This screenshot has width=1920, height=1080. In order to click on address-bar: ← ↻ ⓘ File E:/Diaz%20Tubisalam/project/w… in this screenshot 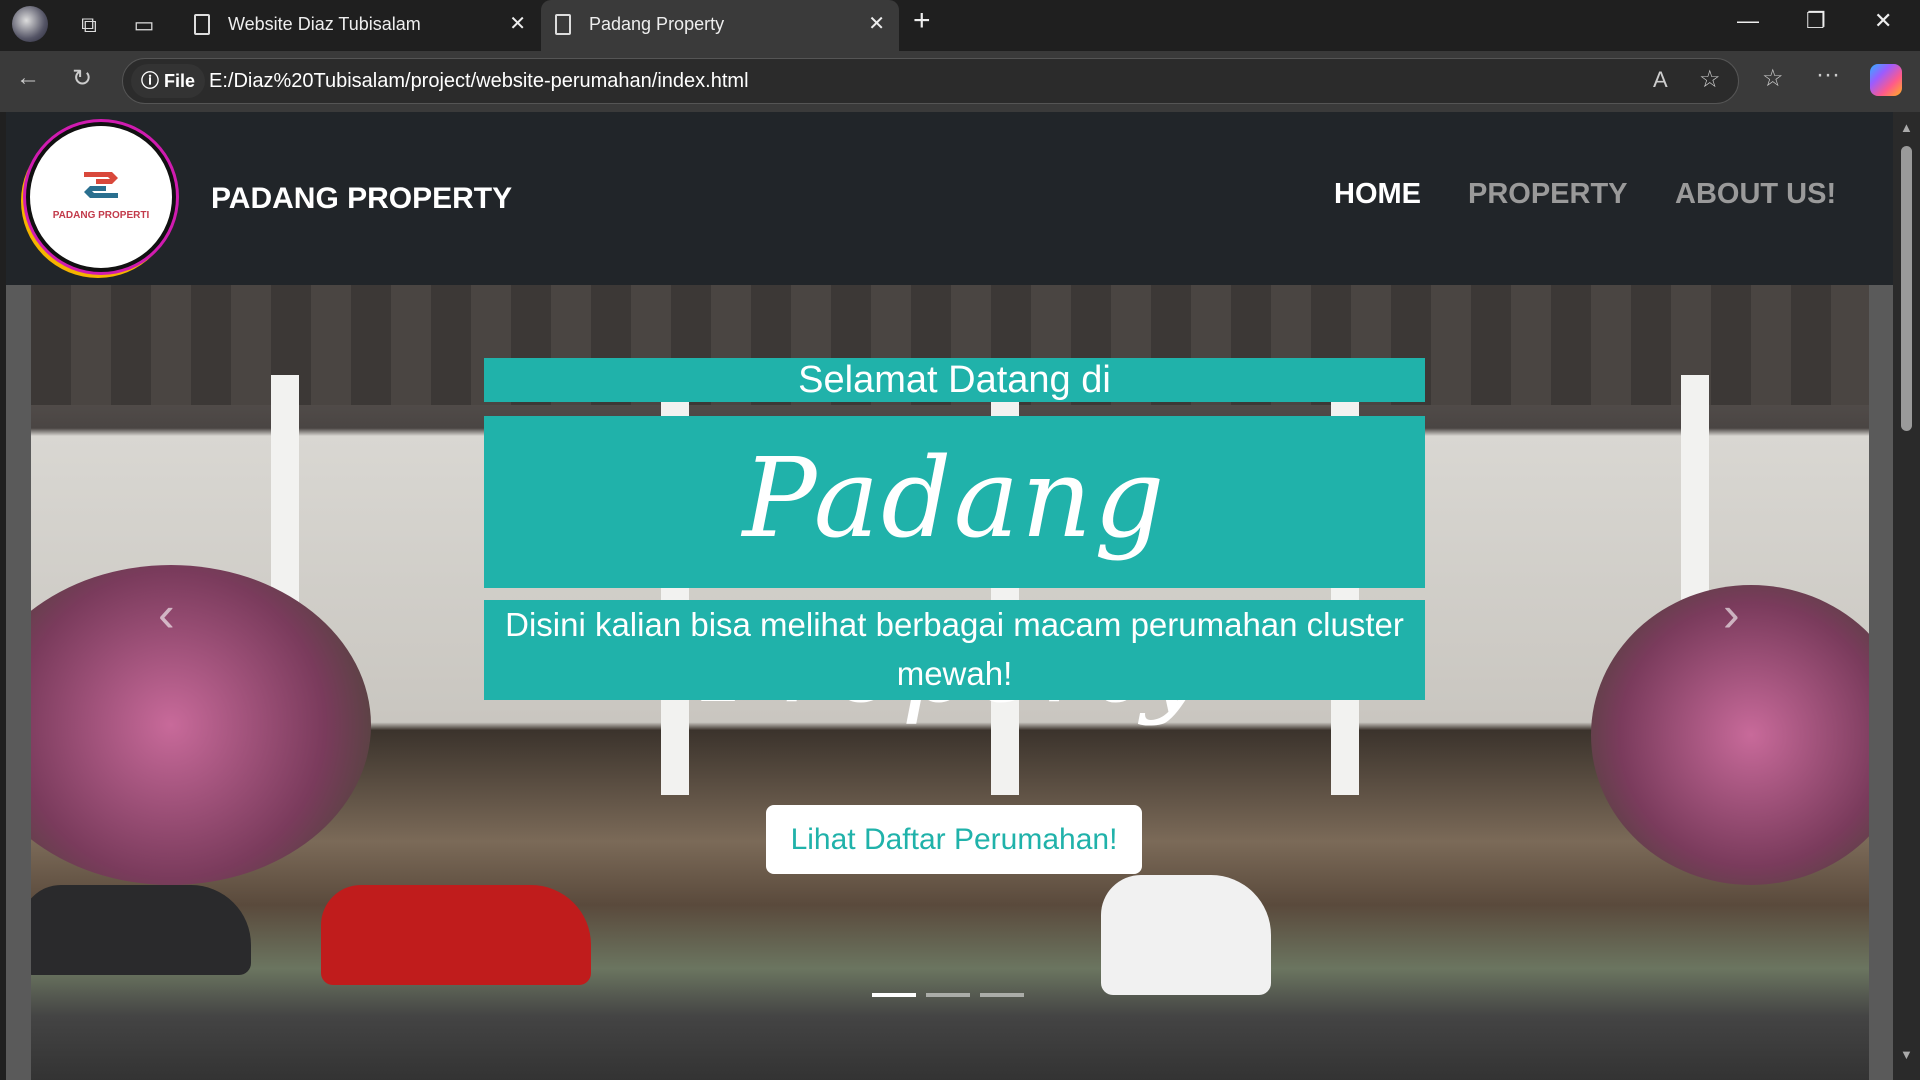, I will do `click(960, 81)`.